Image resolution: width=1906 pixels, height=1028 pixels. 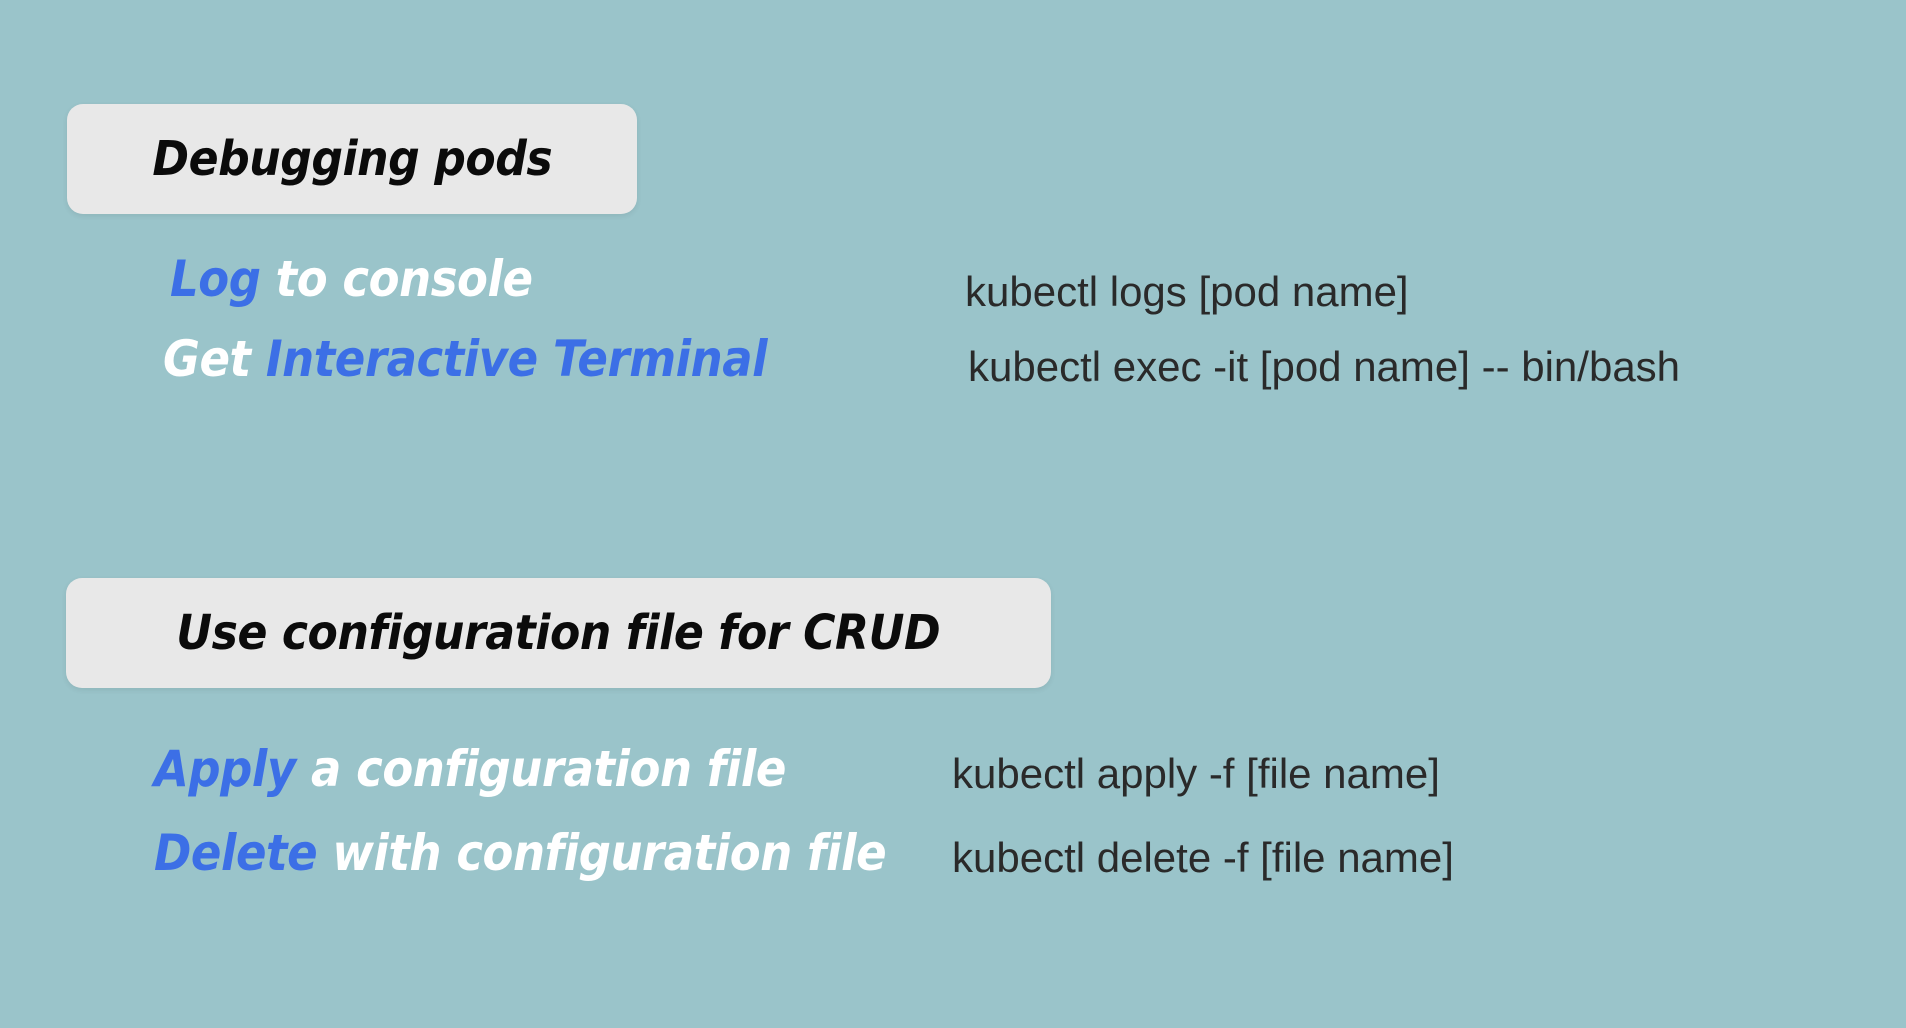 I want to click on section-header-debugging-pods: Debugging pods, so click(x=352, y=159).